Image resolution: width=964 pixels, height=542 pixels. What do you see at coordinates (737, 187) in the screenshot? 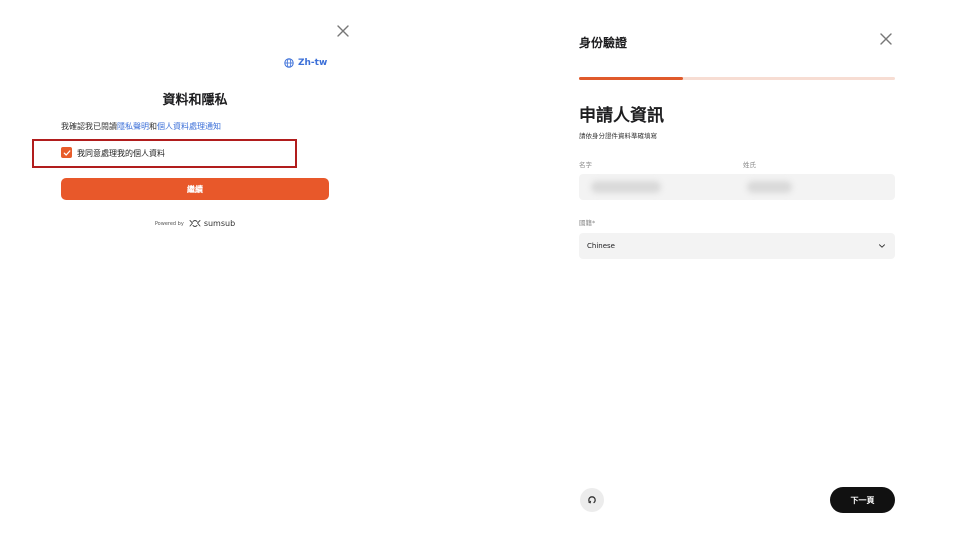
I see `name-fields` at bounding box center [737, 187].